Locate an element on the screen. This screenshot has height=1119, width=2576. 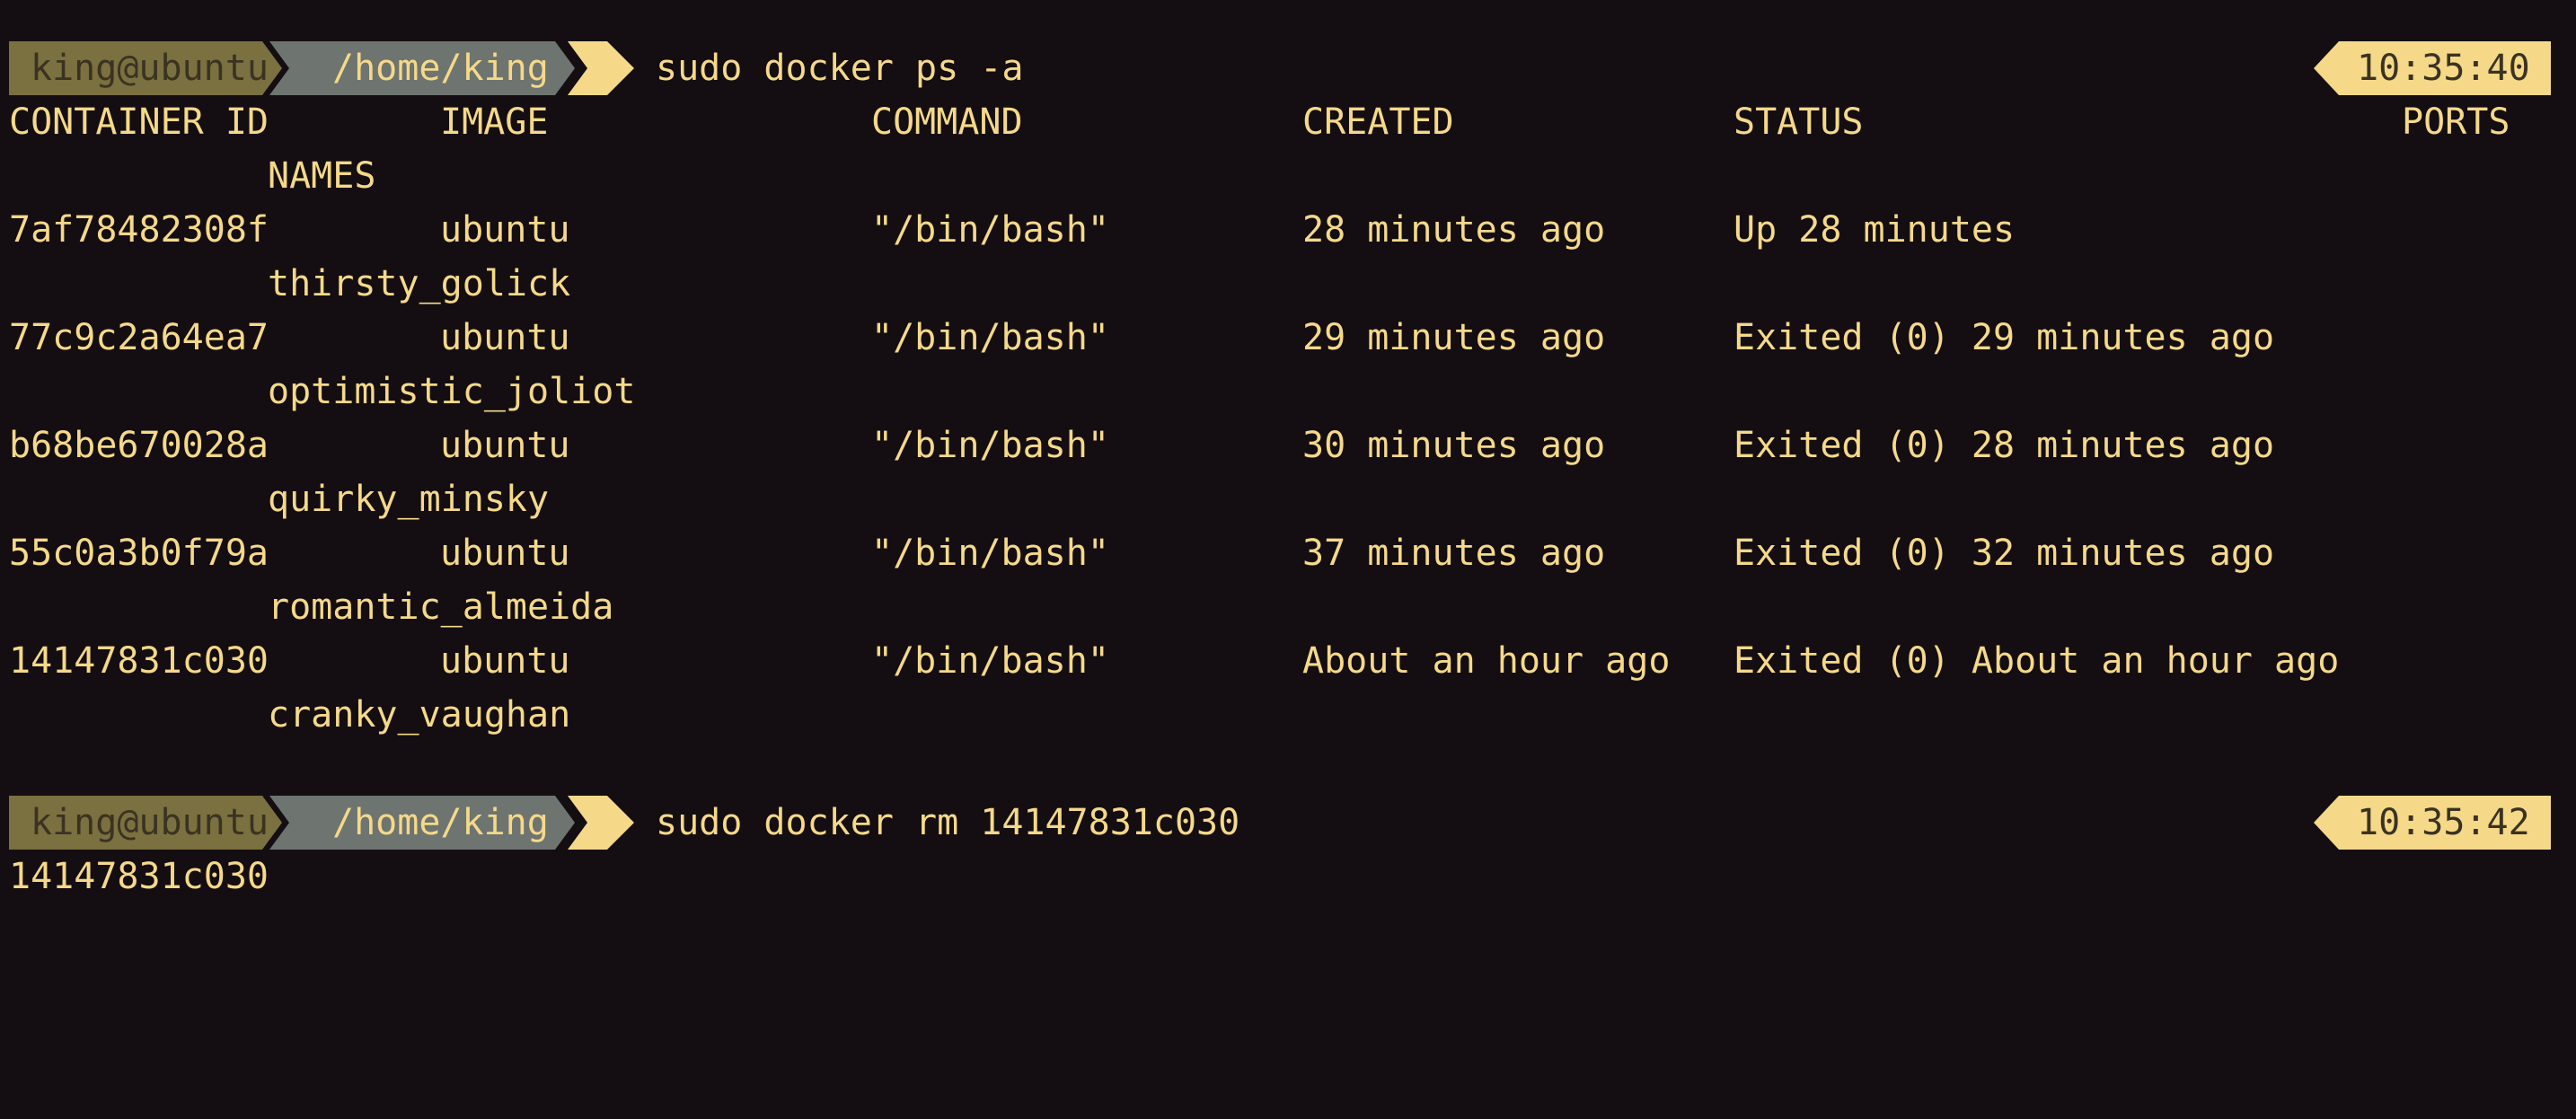
cell-status: Up 28 minutes is located at coordinates (1875, 230).